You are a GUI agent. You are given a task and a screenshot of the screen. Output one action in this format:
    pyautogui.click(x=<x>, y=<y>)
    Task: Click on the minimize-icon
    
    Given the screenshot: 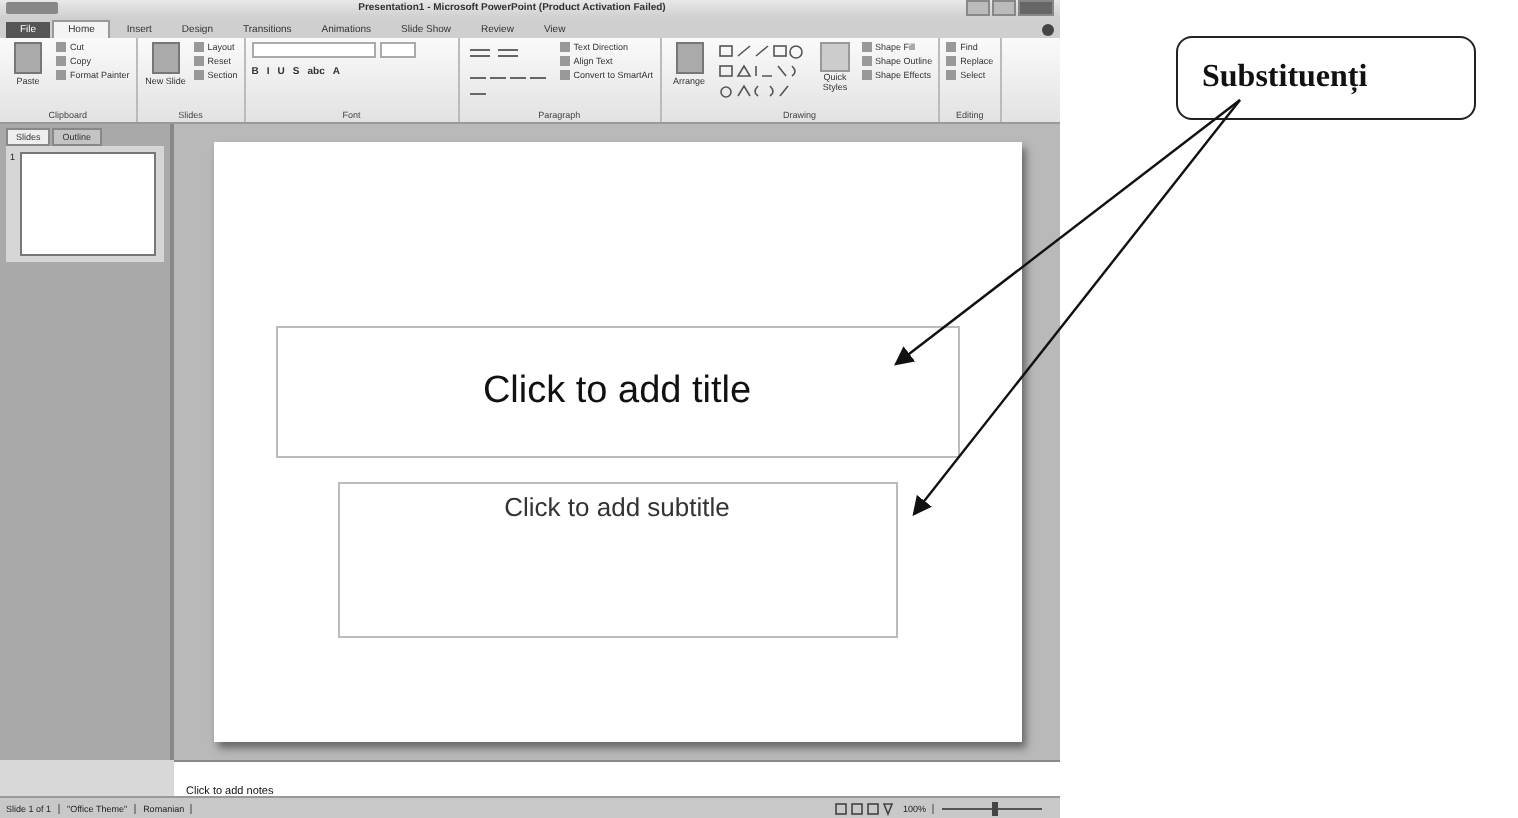 What is the action you would take?
    pyautogui.click(x=978, y=8)
    